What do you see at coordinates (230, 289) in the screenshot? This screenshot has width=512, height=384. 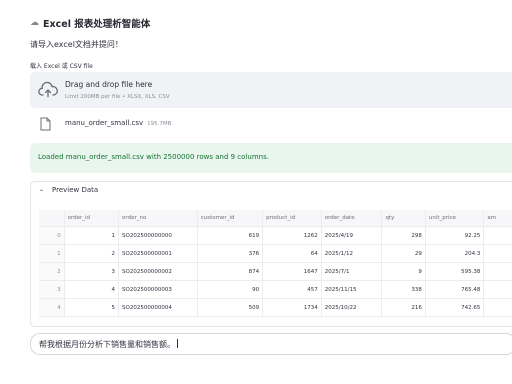 I see `table-cell: 90` at bounding box center [230, 289].